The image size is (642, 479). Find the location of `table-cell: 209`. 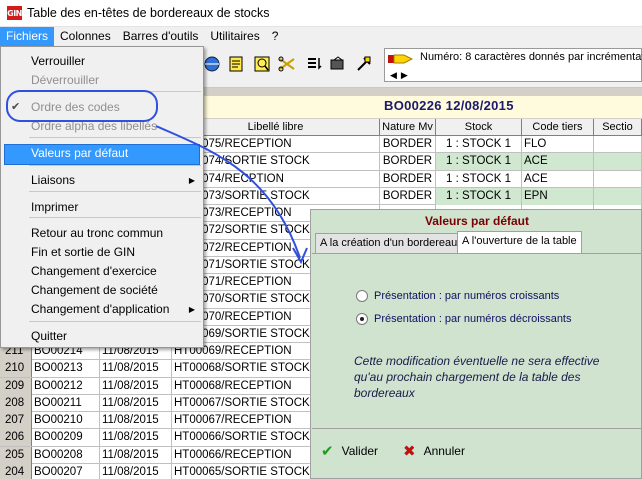

table-cell: 209 is located at coordinates (16, 386).